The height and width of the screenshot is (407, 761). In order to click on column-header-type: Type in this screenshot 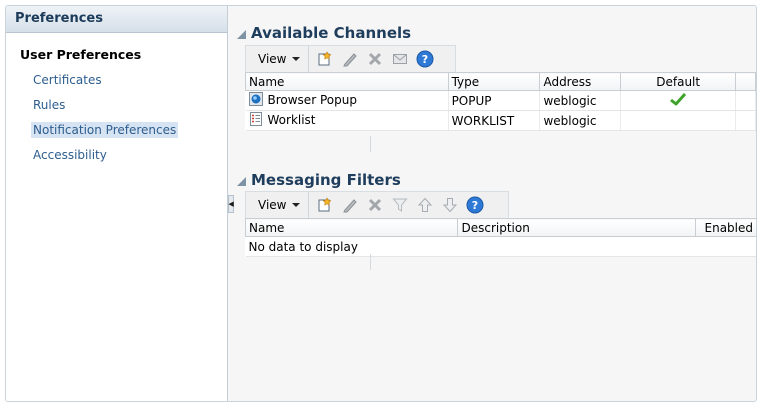, I will do `click(494, 81)`.